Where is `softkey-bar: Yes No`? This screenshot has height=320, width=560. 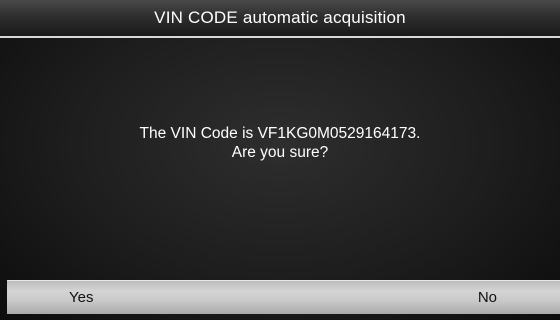 softkey-bar: Yes No is located at coordinates (283, 297).